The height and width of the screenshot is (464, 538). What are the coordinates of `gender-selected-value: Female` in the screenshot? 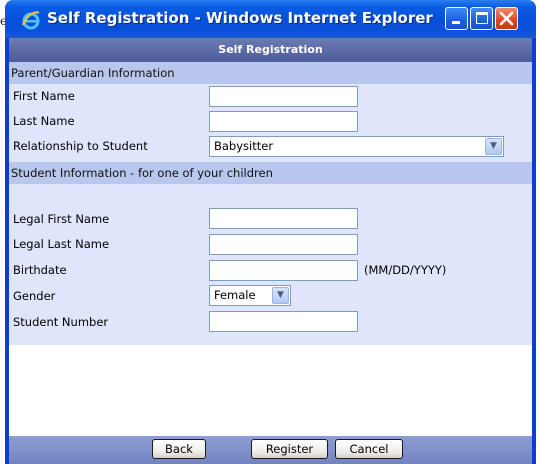 It's located at (235, 295).